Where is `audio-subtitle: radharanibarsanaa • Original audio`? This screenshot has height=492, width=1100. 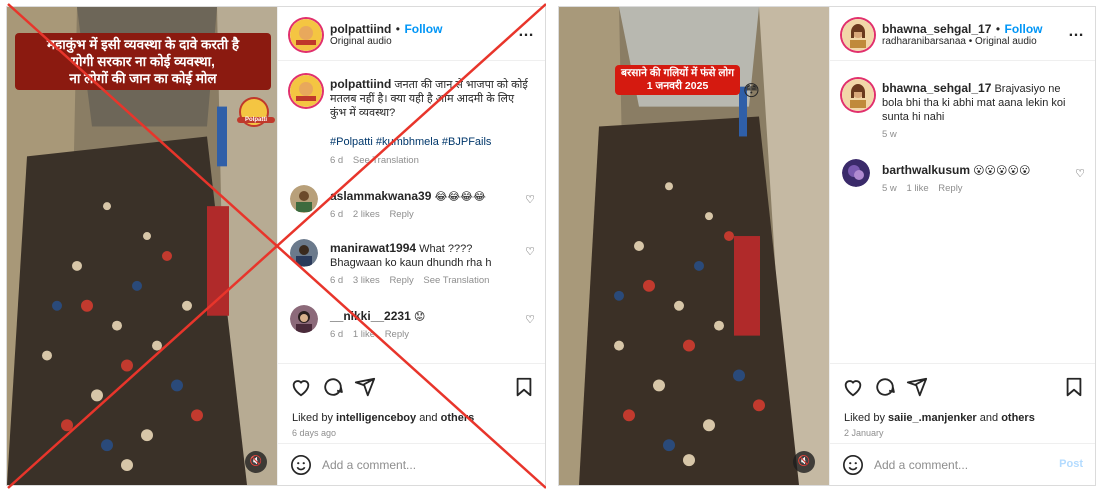
audio-subtitle: radharanibarsanaa • Original audio is located at coordinates (959, 41).